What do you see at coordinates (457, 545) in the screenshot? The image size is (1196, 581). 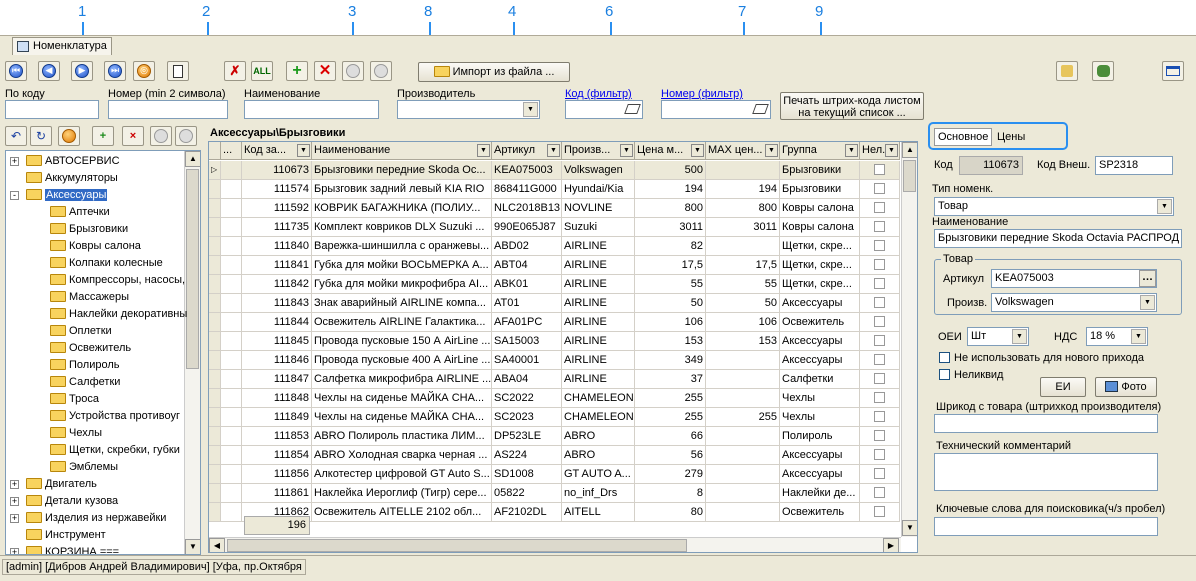 I see `grid-hscroll-thumb` at bounding box center [457, 545].